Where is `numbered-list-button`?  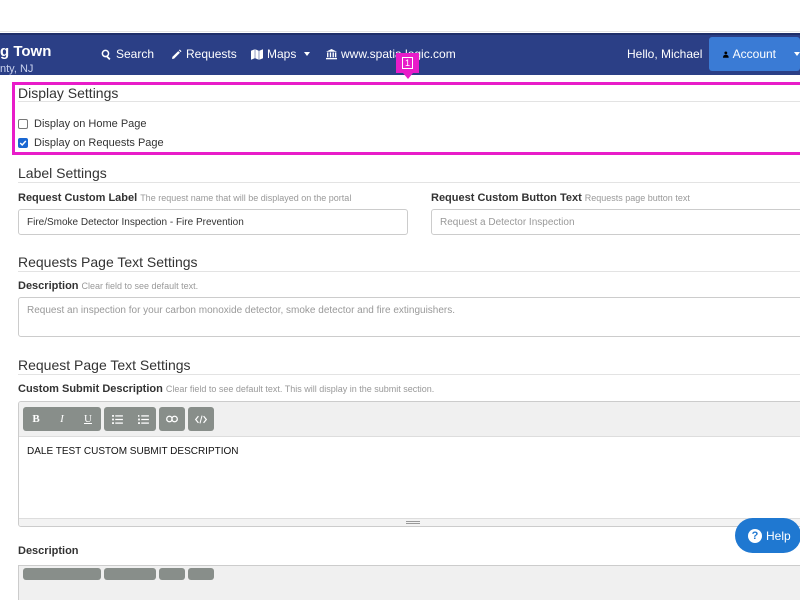 numbered-list-button is located at coordinates (143, 419).